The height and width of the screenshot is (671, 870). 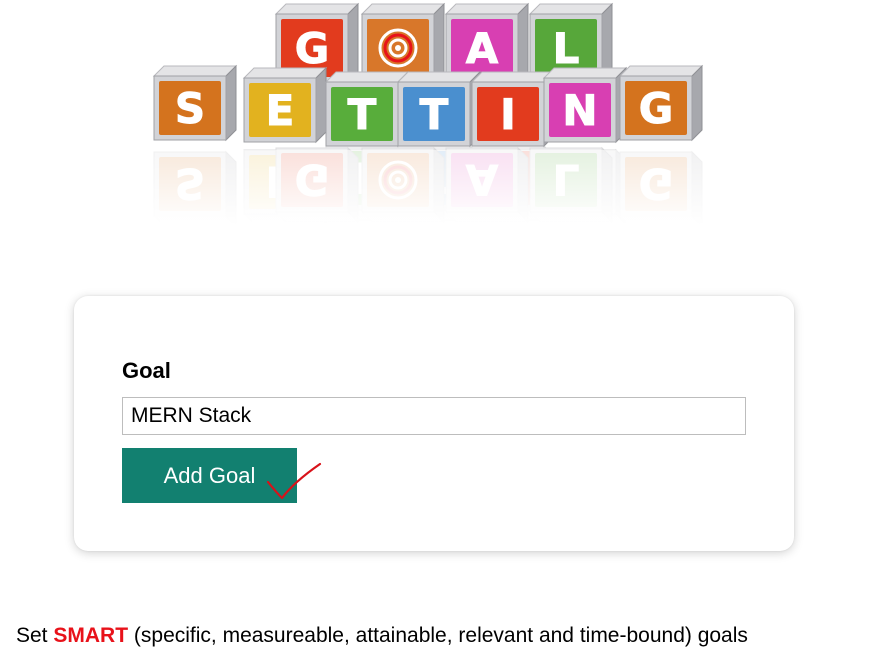 I want to click on add-goal-button: Add Goal, so click(x=209, y=475).